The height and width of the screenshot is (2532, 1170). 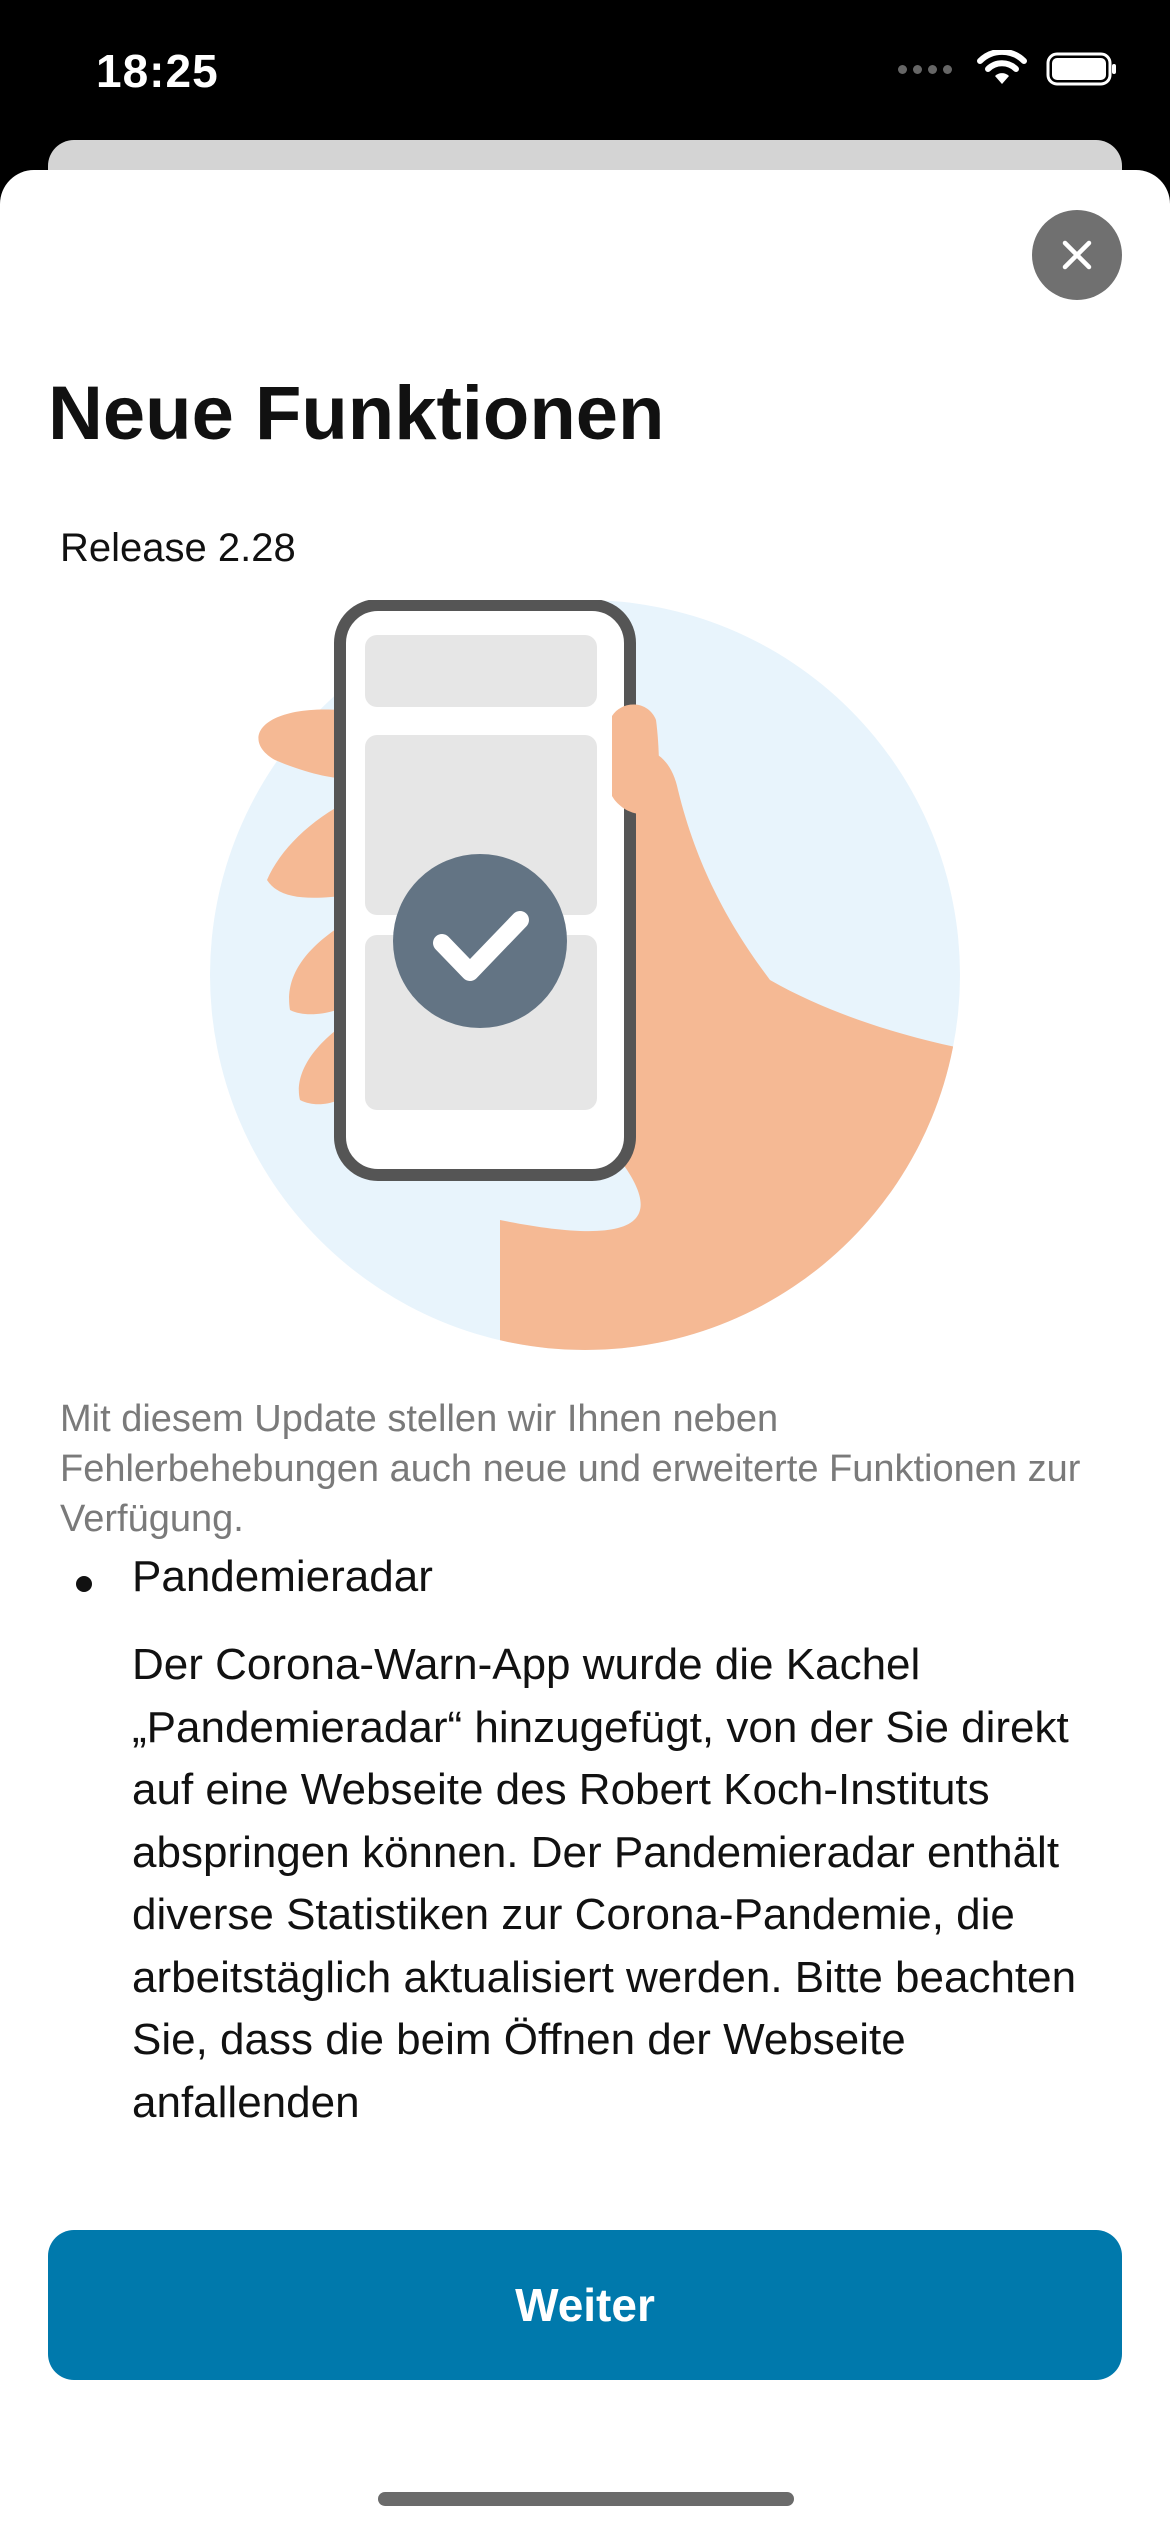 I want to click on close-icon, so click(x=1077, y=255).